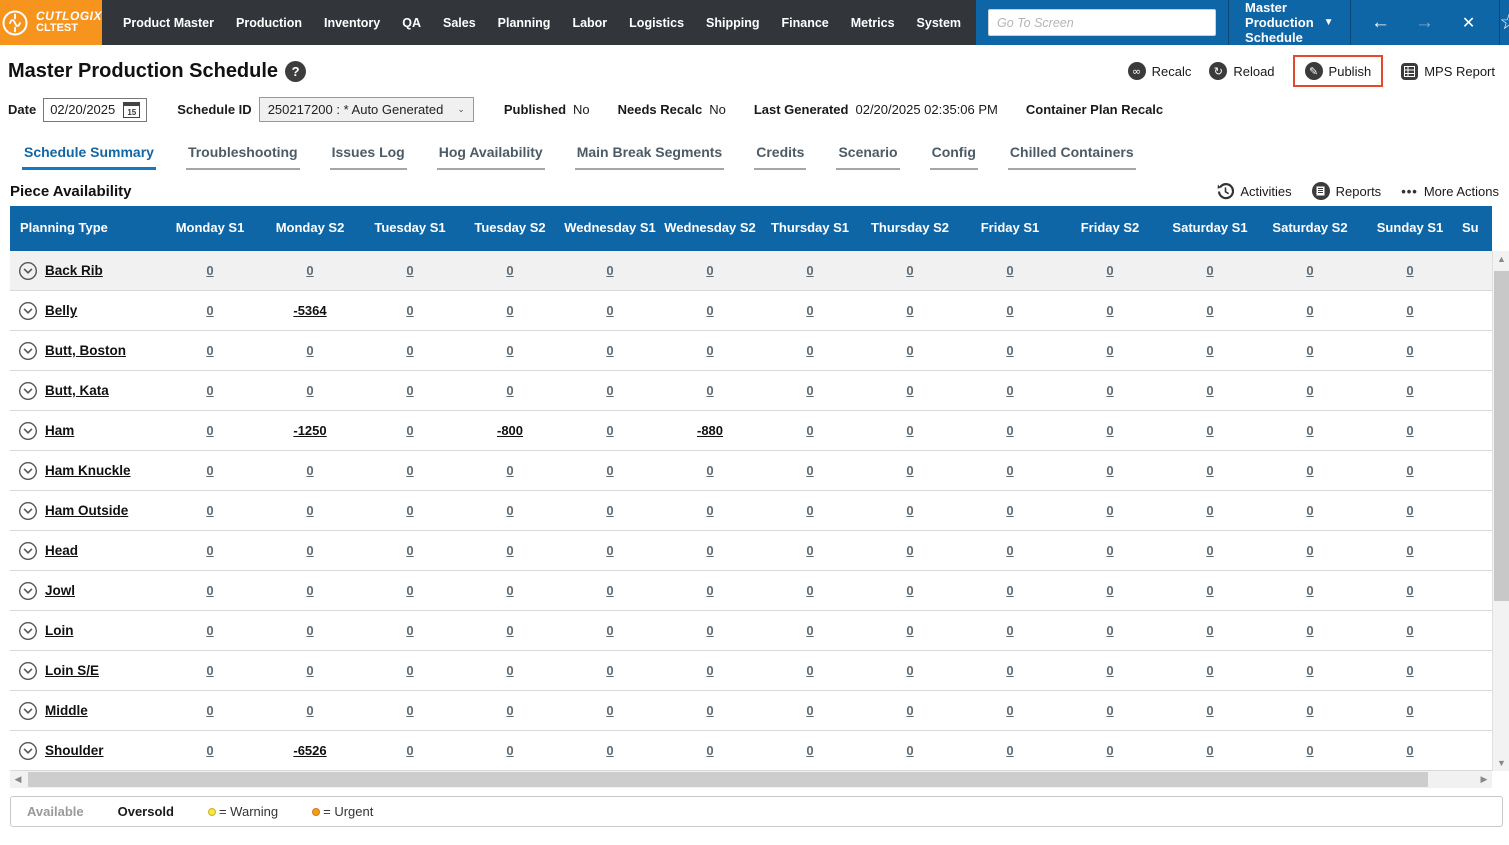 The height and width of the screenshot is (845, 1509). Describe the element at coordinates (1102, 22) in the screenshot. I see `goto-screen-input` at that location.